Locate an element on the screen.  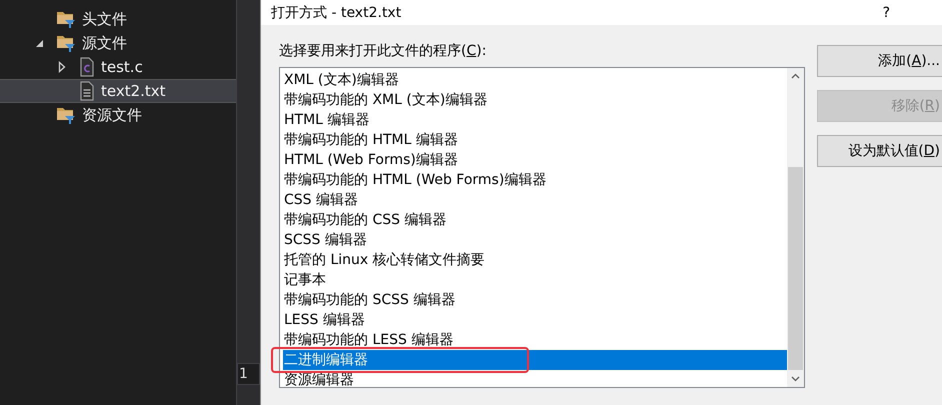
dialog-title: 打开方式 - text2.txt is located at coordinates (336, 13).